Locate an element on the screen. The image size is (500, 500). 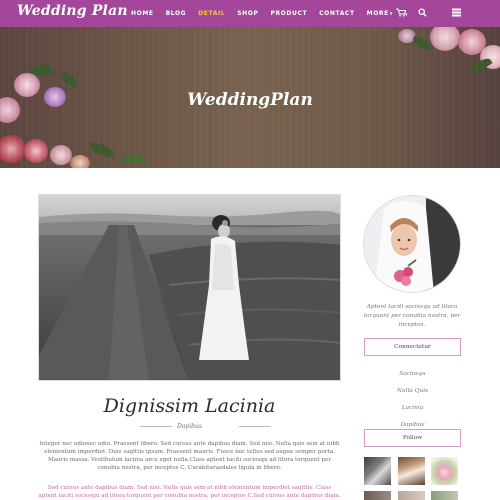
menu-item-product: PRODUCT is located at coordinates (288, 13).